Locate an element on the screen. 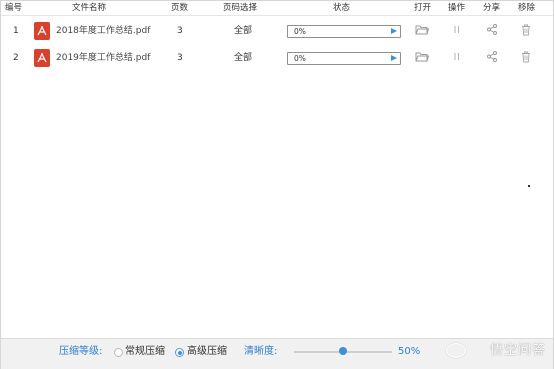  table-row: 1 2018年度工作总结.pdf 3 全部 0% is located at coordinates (277, 30).